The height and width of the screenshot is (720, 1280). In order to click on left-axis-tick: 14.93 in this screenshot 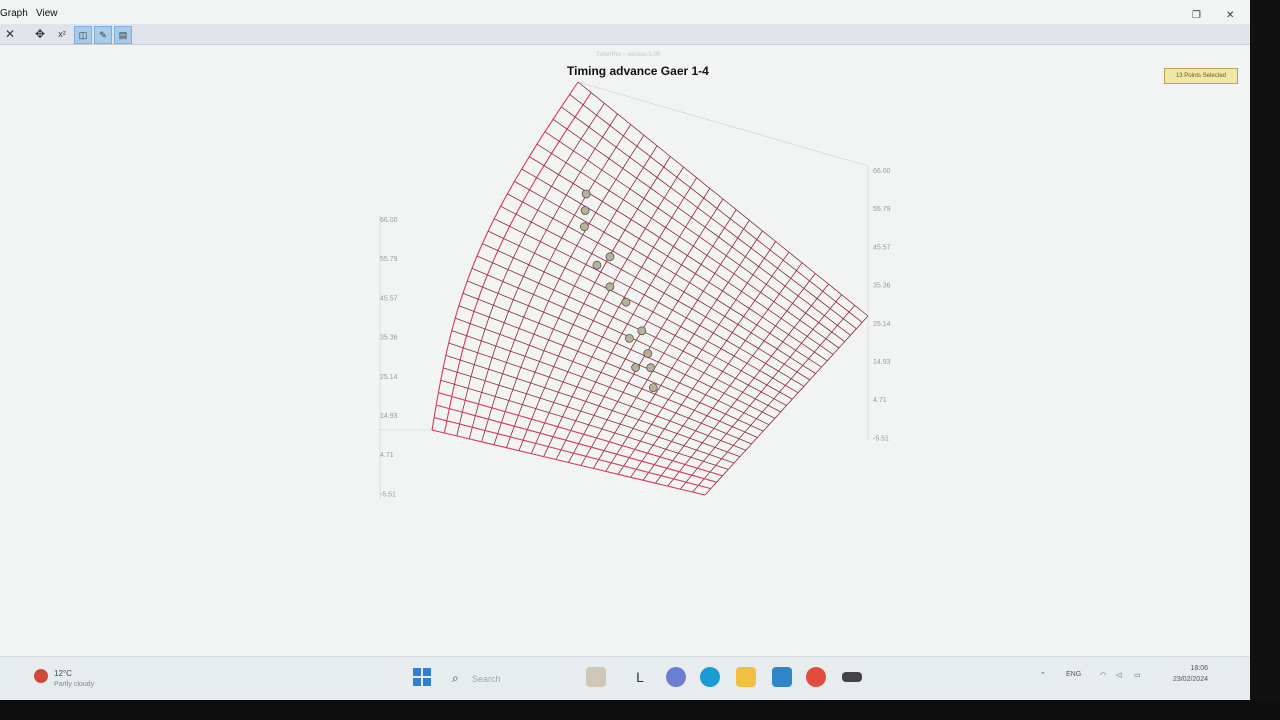, I will do `click(389, 416)`.